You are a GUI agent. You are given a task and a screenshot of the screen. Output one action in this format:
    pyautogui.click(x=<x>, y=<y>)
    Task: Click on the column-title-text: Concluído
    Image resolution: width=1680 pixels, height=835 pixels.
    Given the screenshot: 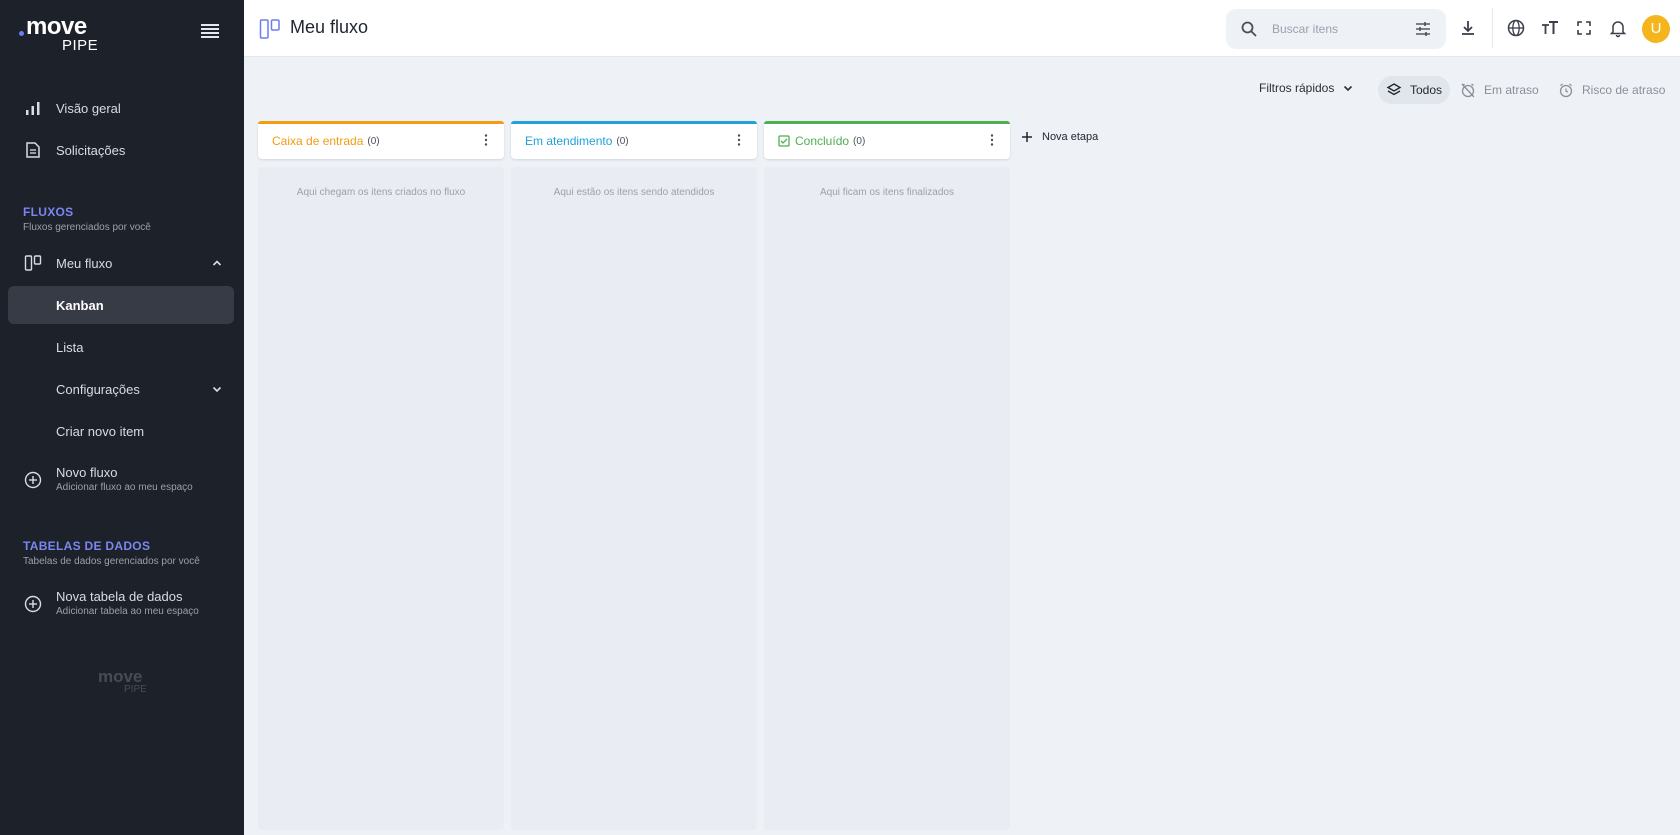 What is the action you would take?
    pyautogui.click(x=822, y=141)
    